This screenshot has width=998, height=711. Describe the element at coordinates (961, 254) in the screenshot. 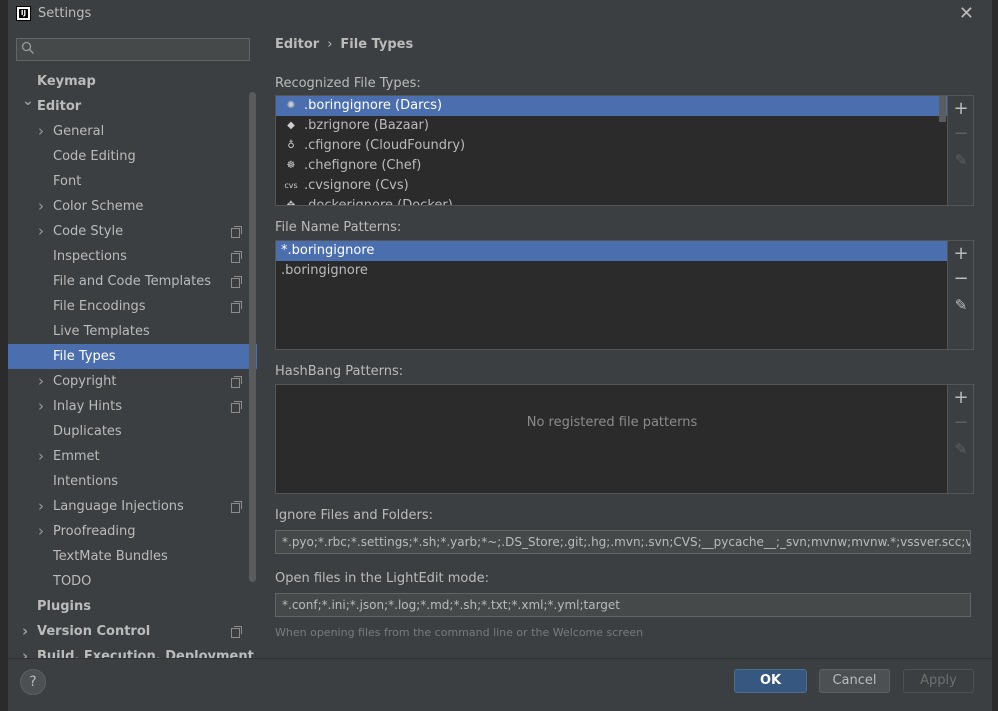

I see `add-pattern-button: +` at that location.